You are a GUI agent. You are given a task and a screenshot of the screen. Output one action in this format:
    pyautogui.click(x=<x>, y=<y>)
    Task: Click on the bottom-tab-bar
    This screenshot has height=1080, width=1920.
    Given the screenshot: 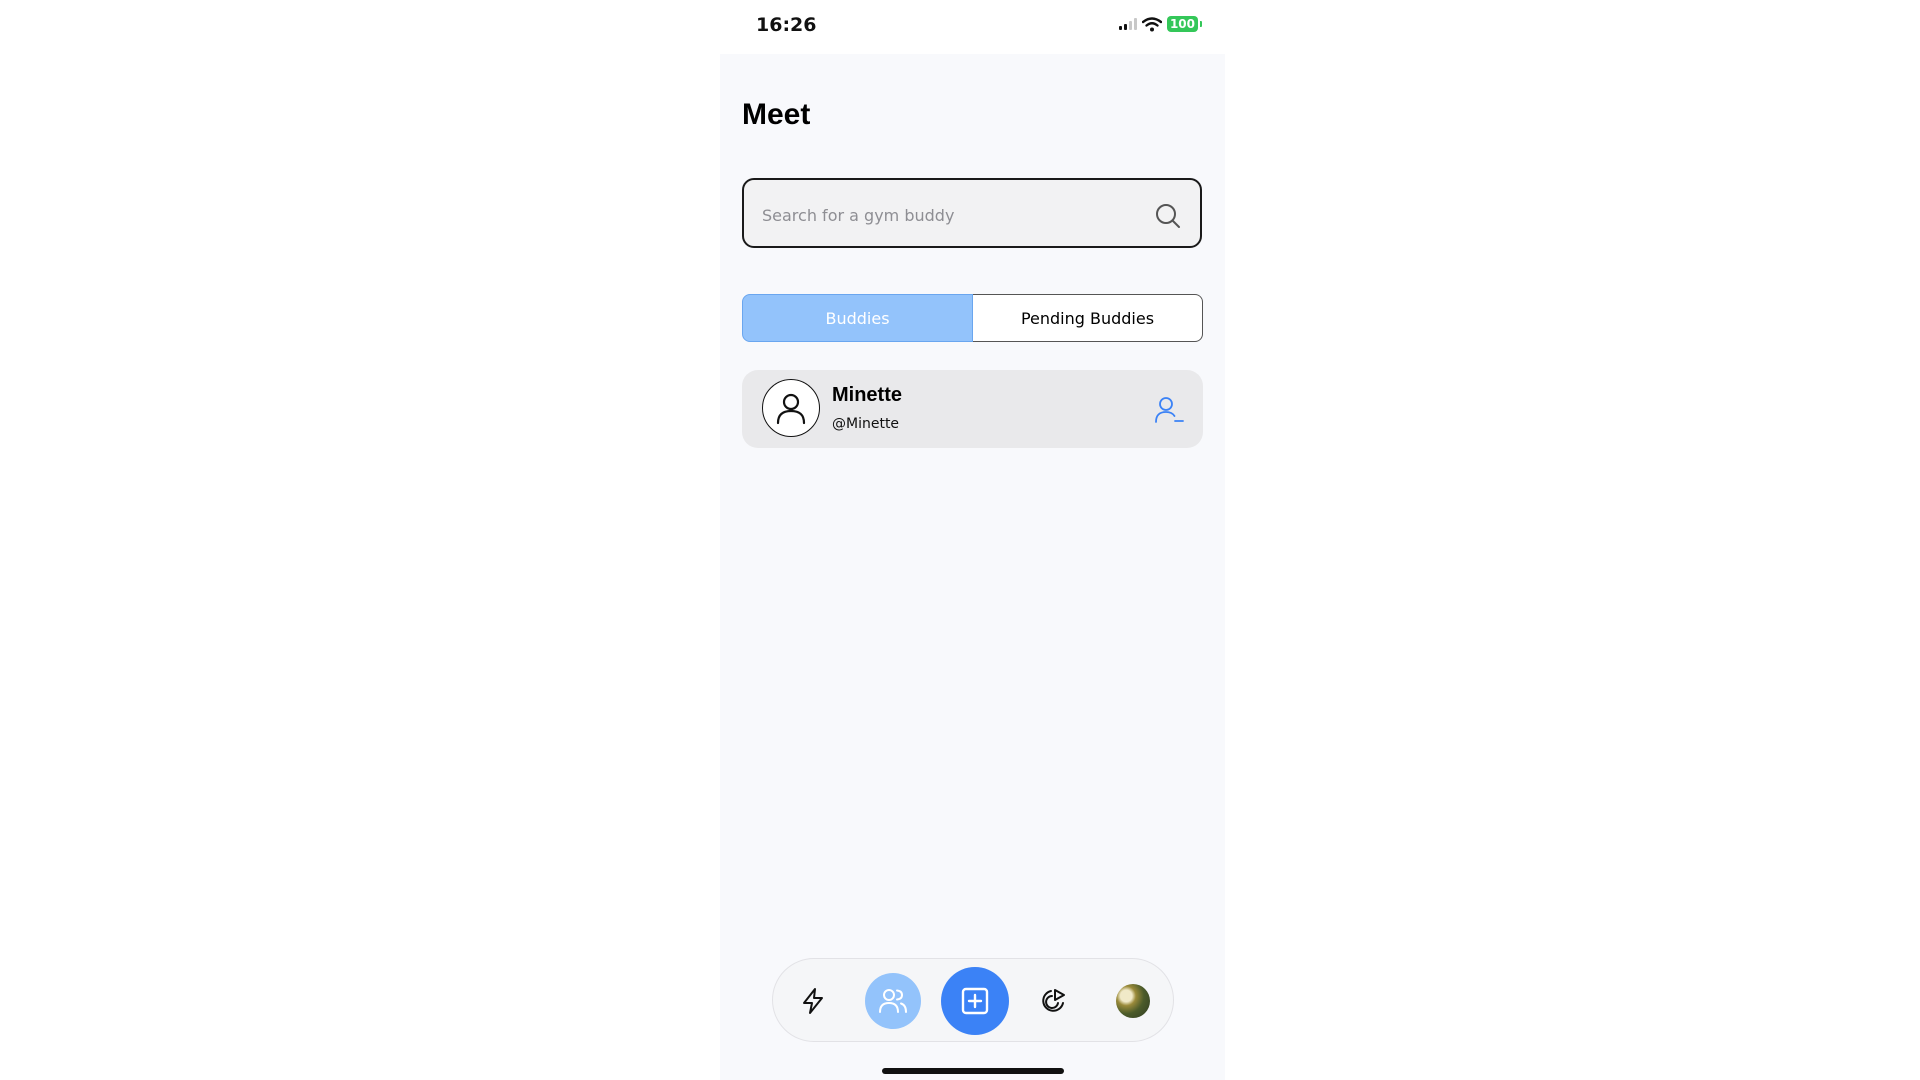 What is the action you would take?
    pyautogui.click(x=973, y=1000)
    